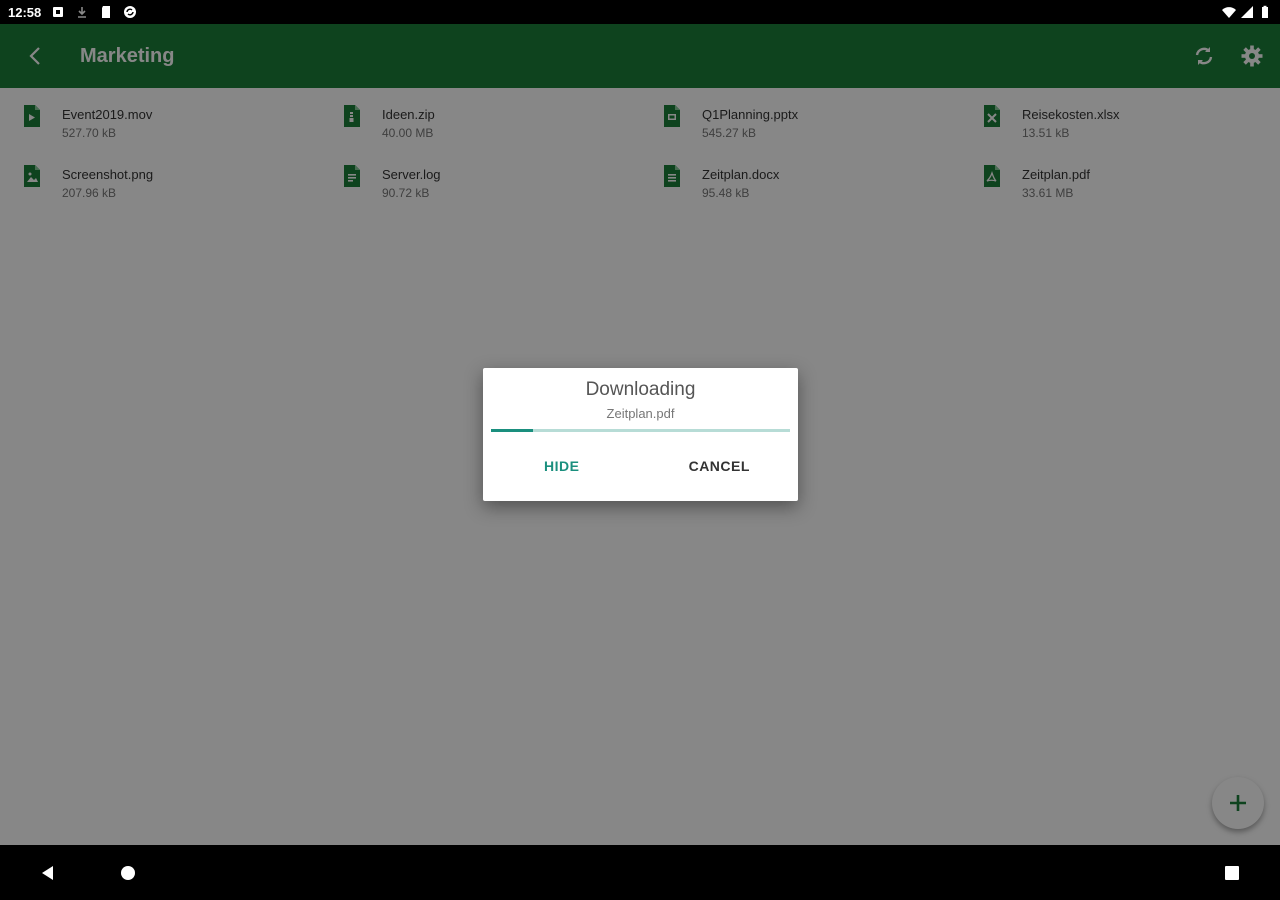 This screenshot has height=900, width=1280. Describe the element at coordinates (562, 466) in the screenshot. I see `hide-button: HIDE` at that location.